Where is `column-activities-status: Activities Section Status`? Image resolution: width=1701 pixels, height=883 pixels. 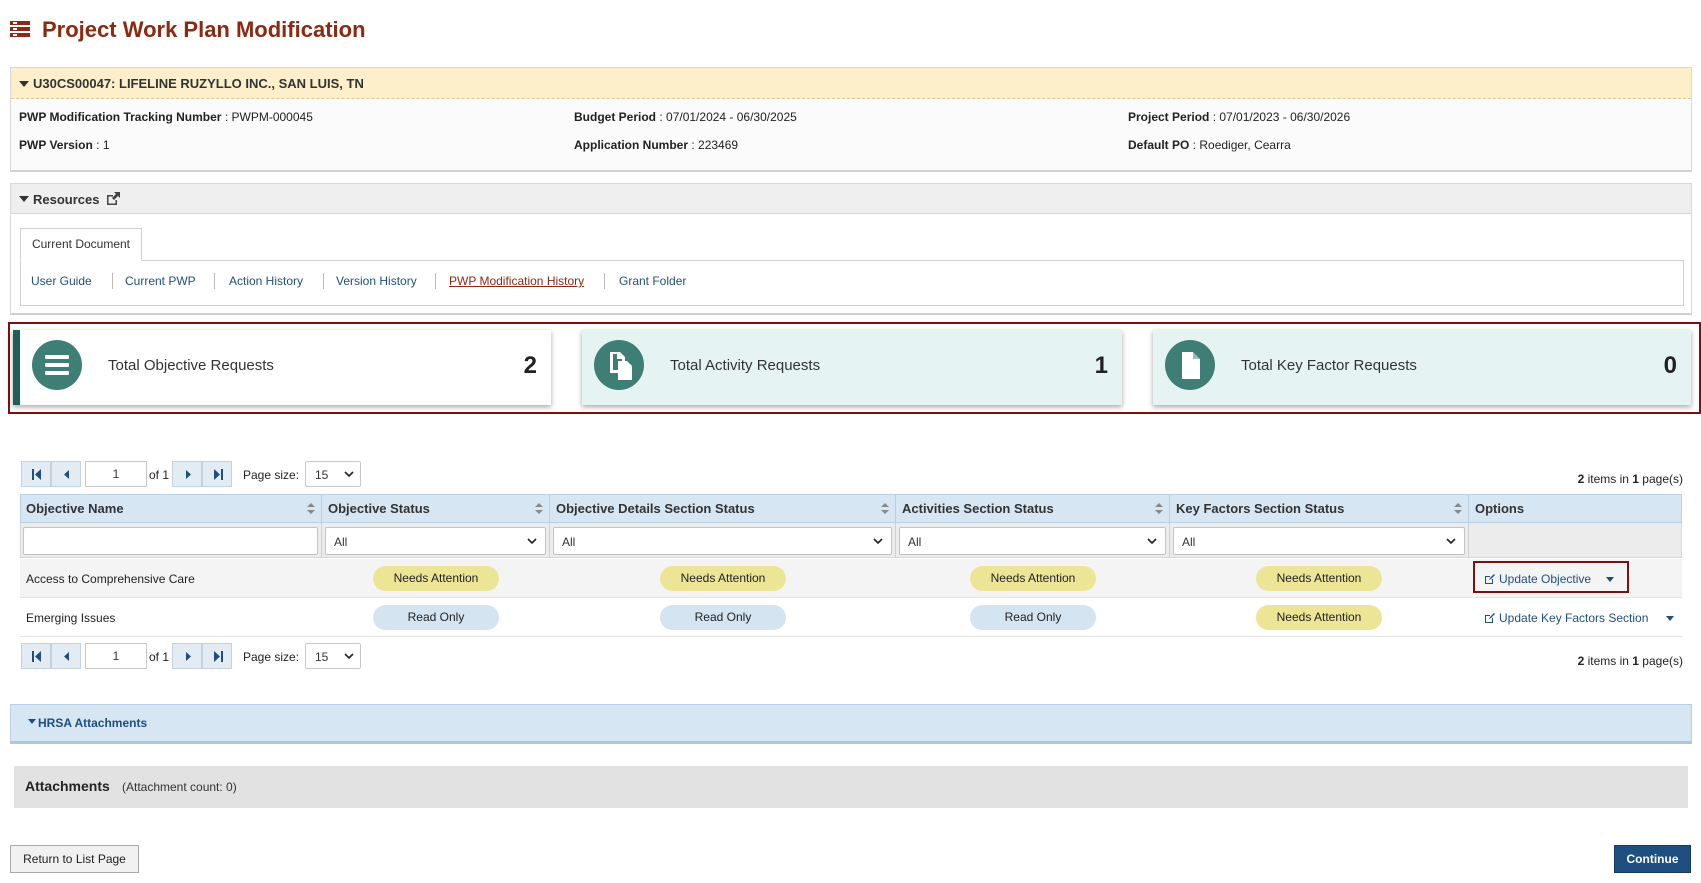
column-activities-status: Activities Section Status is located at coordinates (1033, 508).